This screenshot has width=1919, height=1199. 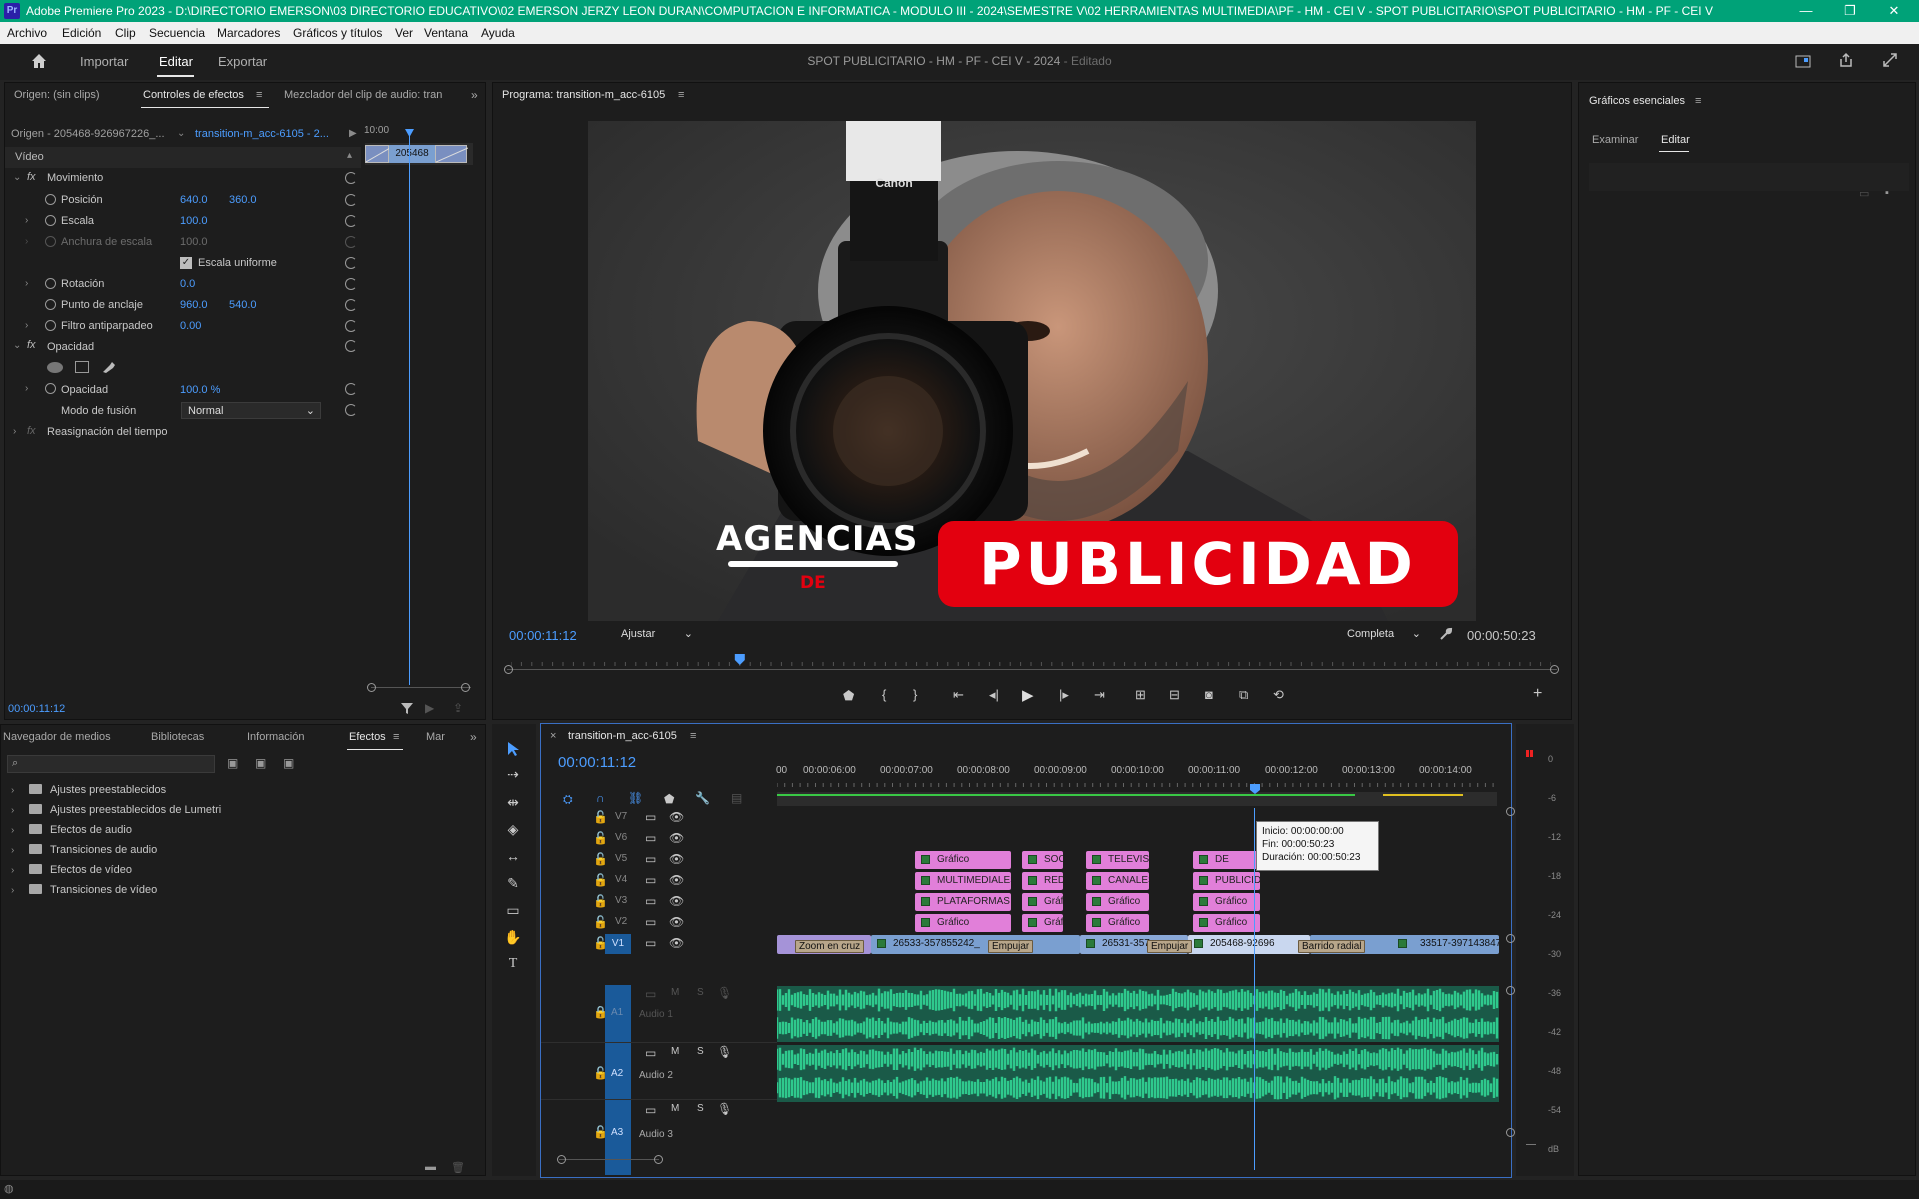 What do you see at coordinates (57, 95) in the screenshot?
I see `tab-origen: Origen: (sin clips)` at bounding box center [57, 95].